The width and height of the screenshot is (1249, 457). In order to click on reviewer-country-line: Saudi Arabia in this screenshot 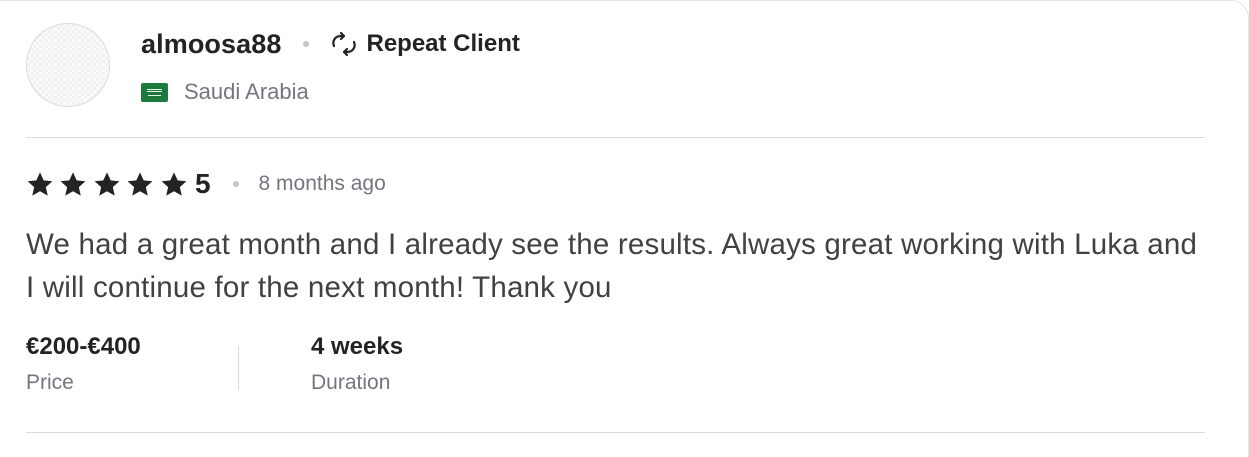, I will do `click(225, 92)`.